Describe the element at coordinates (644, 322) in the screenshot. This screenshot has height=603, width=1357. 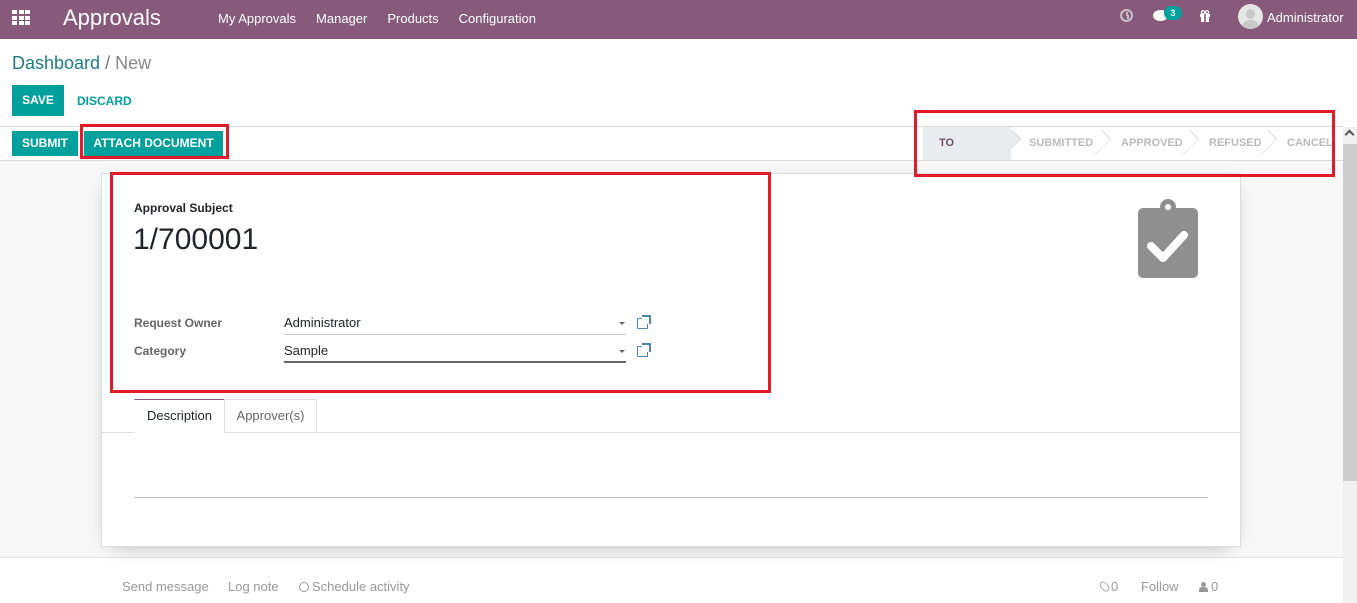
I see `request-owner-external-link-icon` at that location.